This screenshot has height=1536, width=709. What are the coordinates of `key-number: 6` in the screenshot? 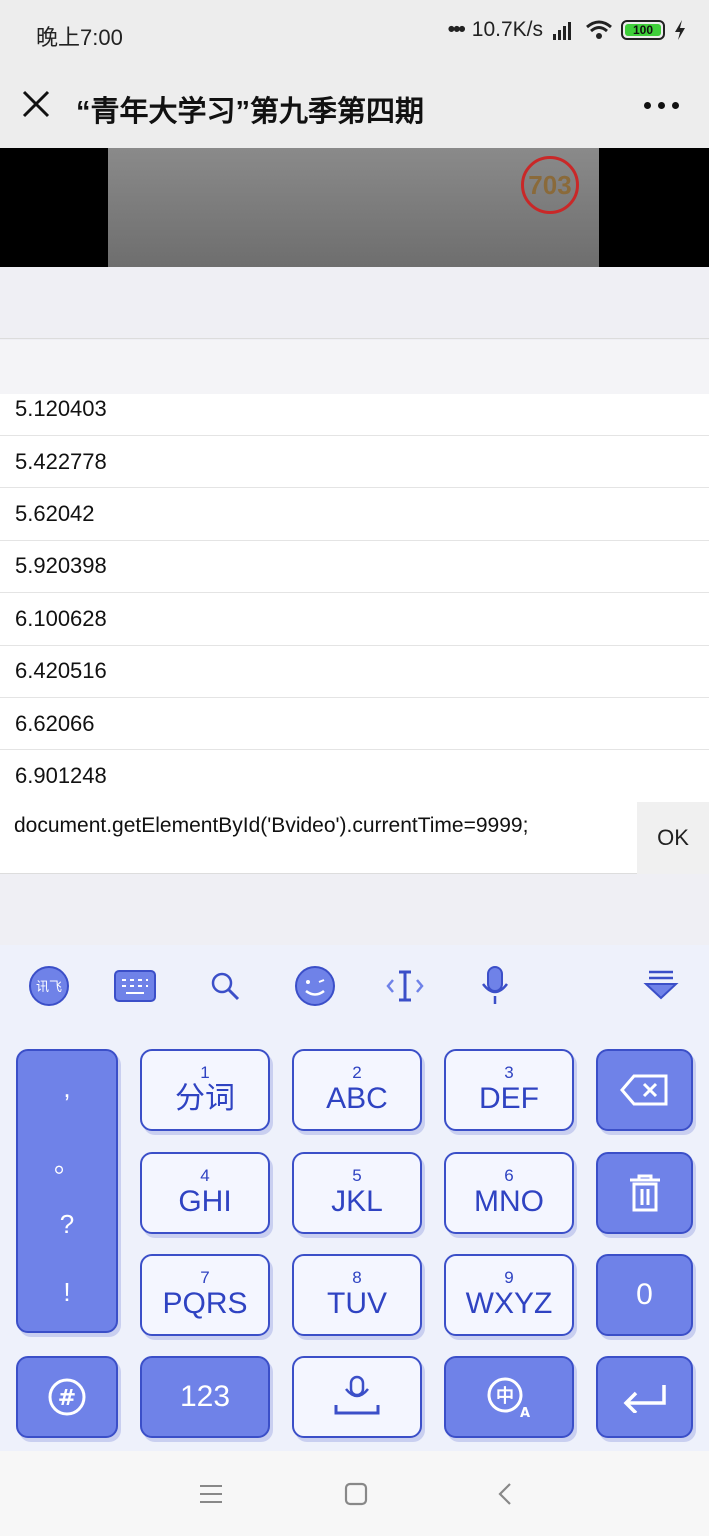 It's located at (509, 1175).